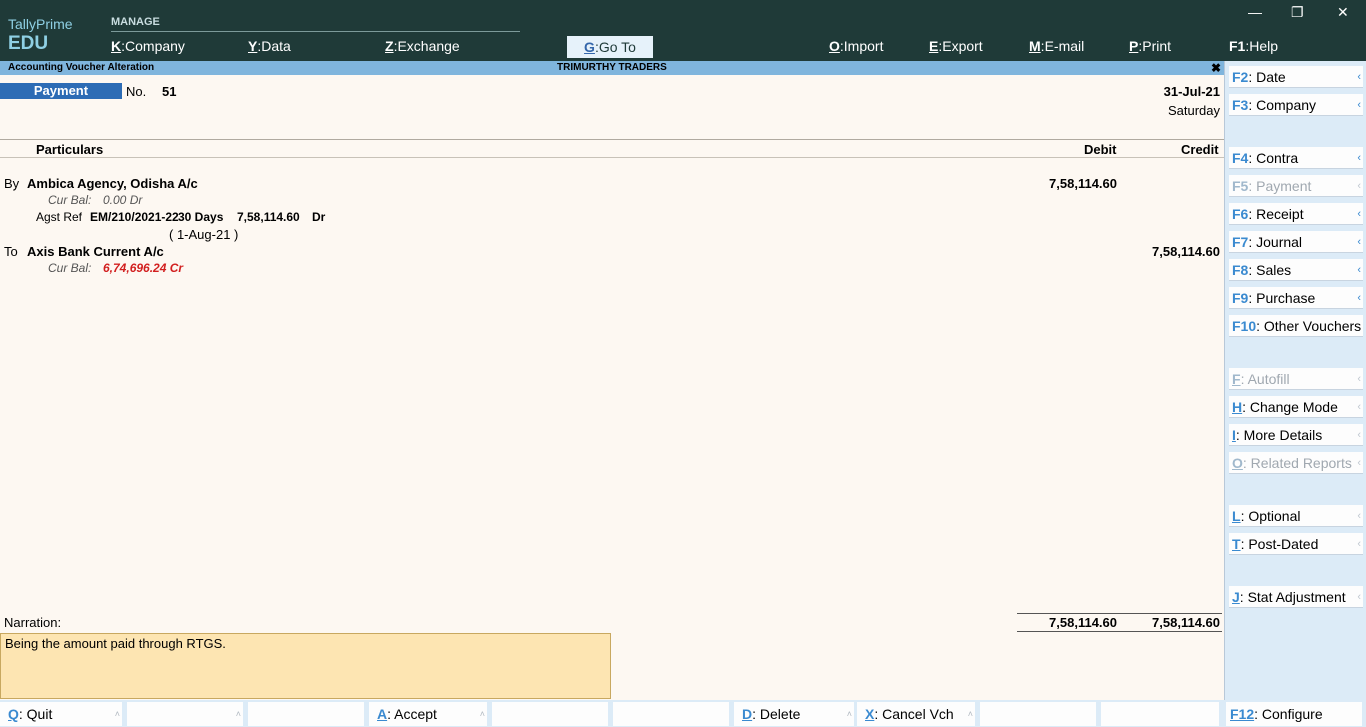 The width and height of the screenshot is (1366, 727). I want to click on app-name: TallyPrime, so click(40, 24).